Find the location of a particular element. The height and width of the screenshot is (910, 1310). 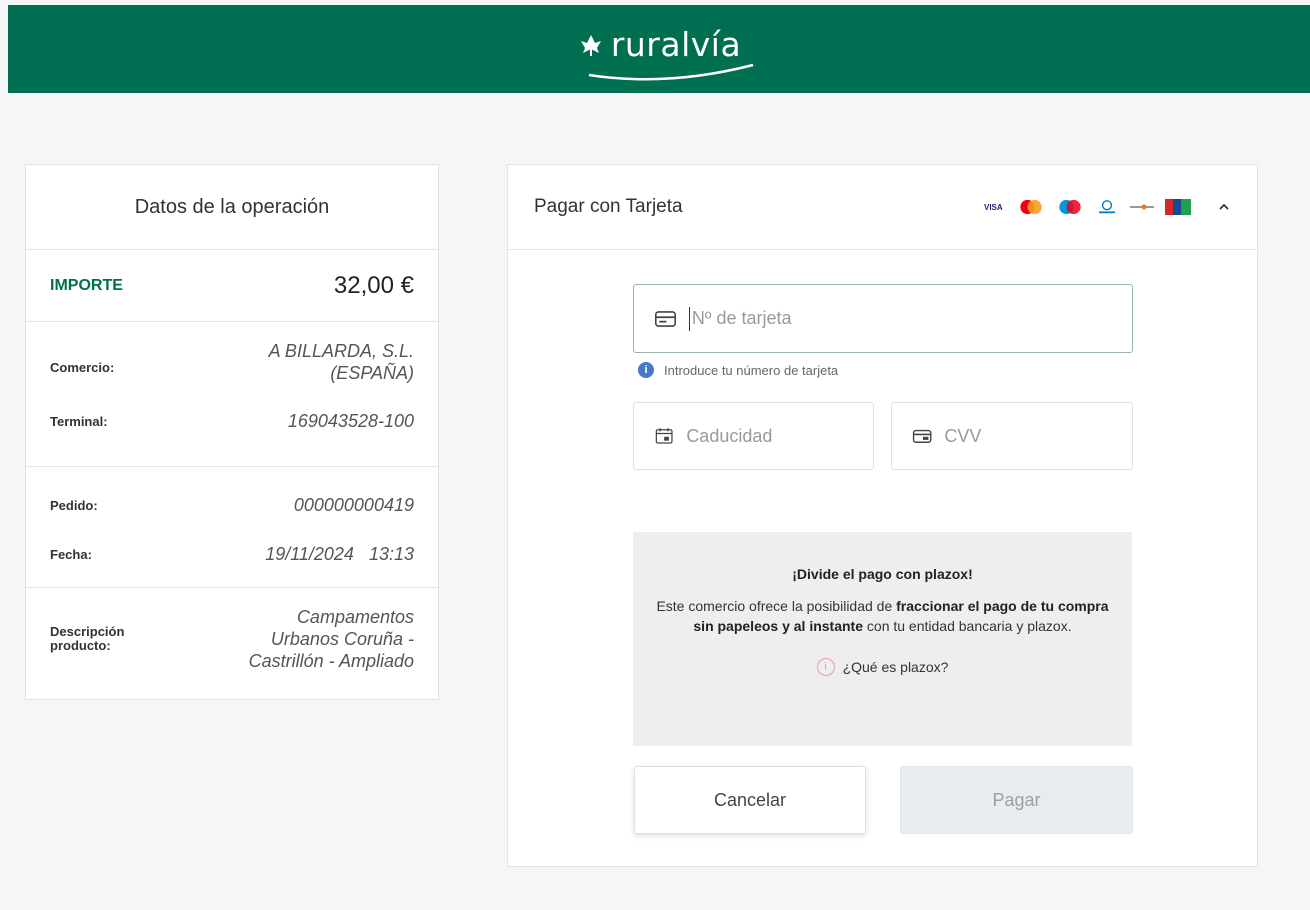

card-payment-header: Pagar con Tarjeta VISA is located at coordinates (882, 207).